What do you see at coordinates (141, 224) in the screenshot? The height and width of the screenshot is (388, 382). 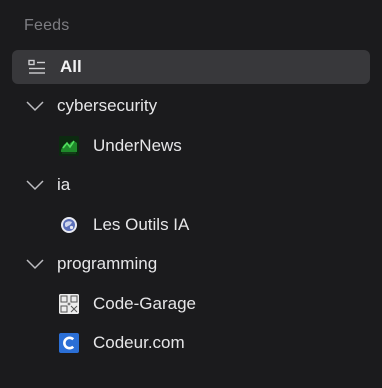 I see `feed-label: Les Outils IA` at bounding box center [141, 224].